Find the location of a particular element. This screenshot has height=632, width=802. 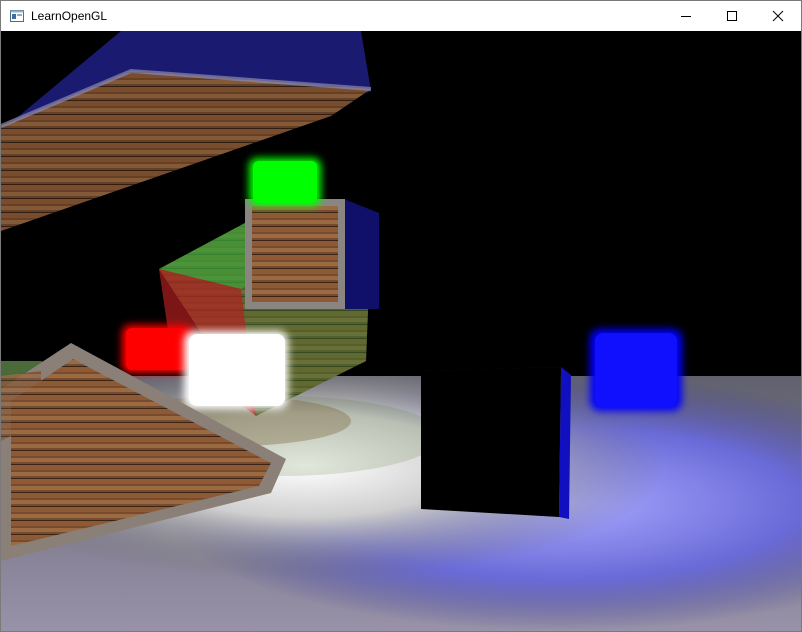

crate-center is located at coordinates (312, 254).